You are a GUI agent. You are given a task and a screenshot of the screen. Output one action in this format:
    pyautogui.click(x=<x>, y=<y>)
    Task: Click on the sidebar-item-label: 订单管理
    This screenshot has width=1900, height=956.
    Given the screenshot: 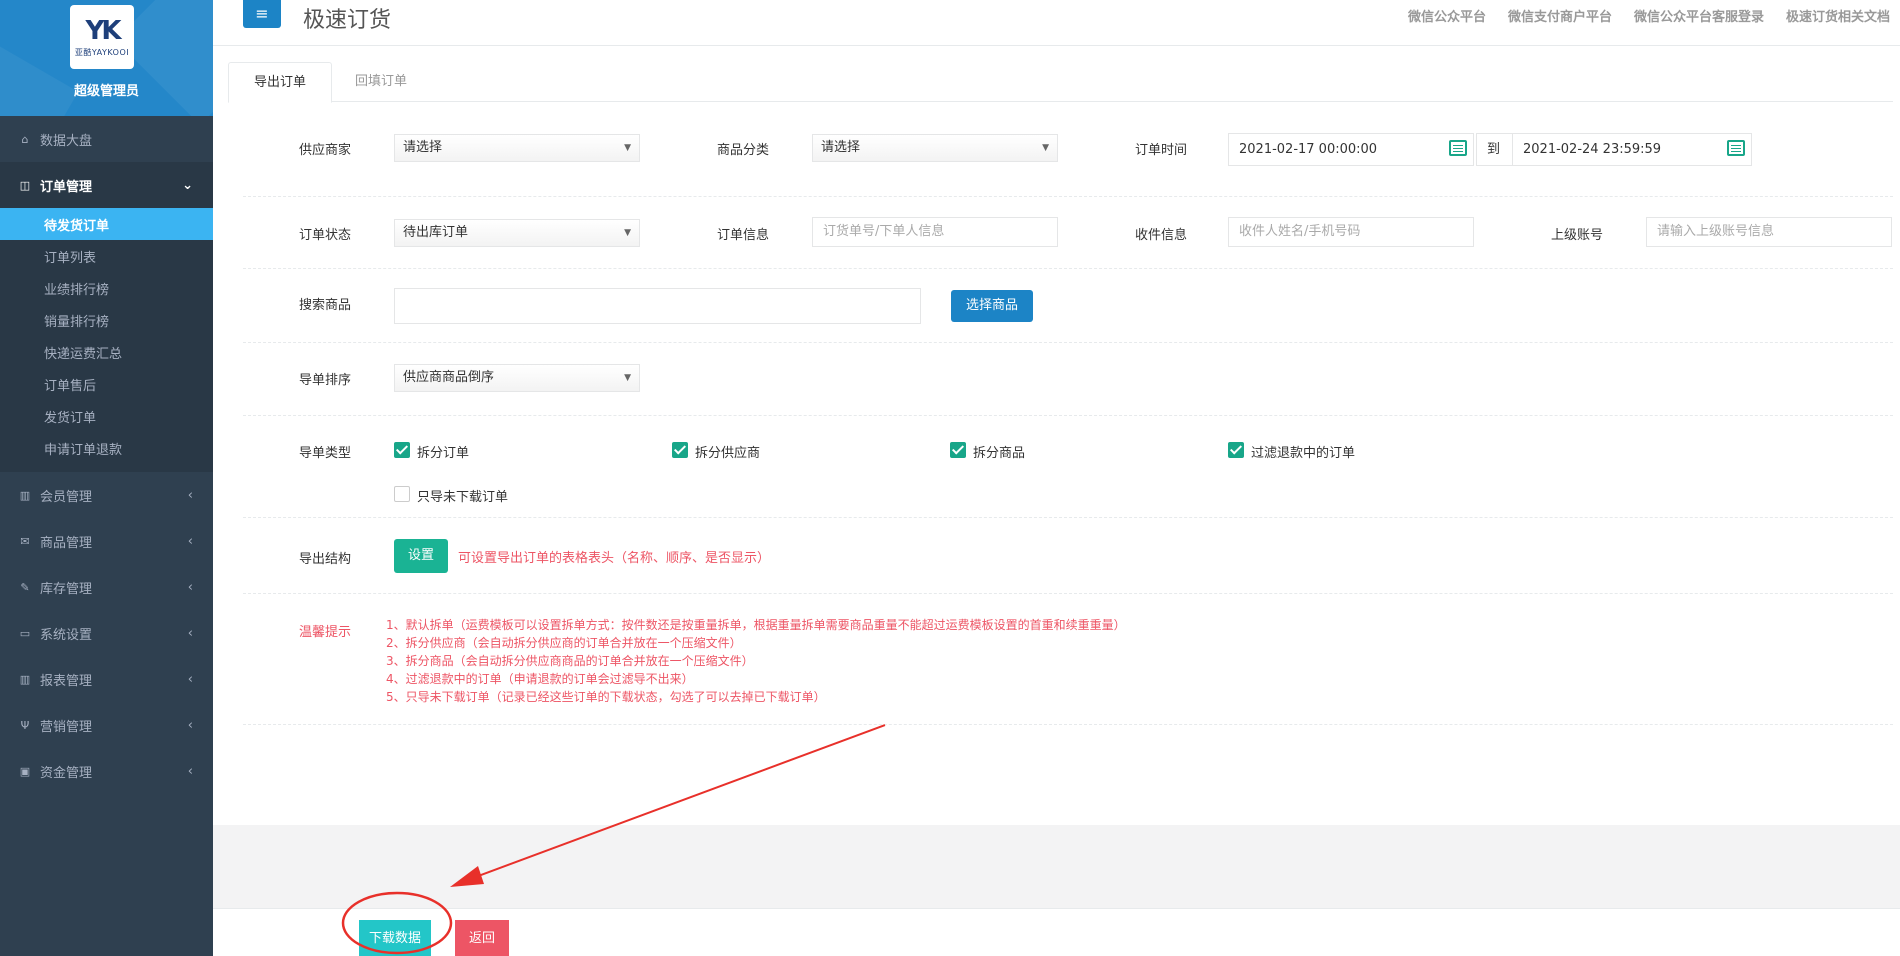 What is the action you would take?
    pyautogui.click(x=66, y=187)
    